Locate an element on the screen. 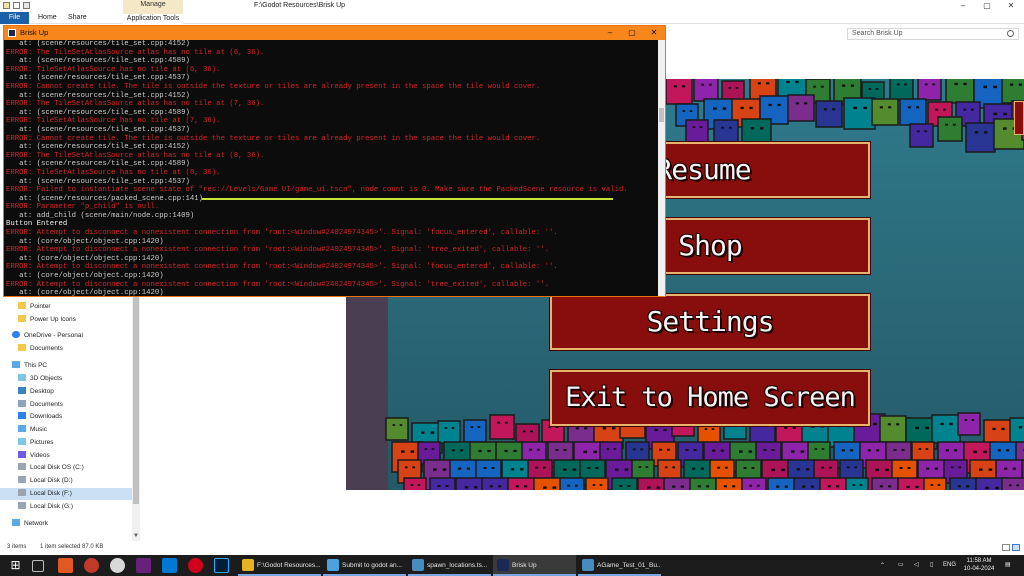 The width and height of the screenshot is (1024, 576). console-scrollbar is located at coordinates (661, 168).